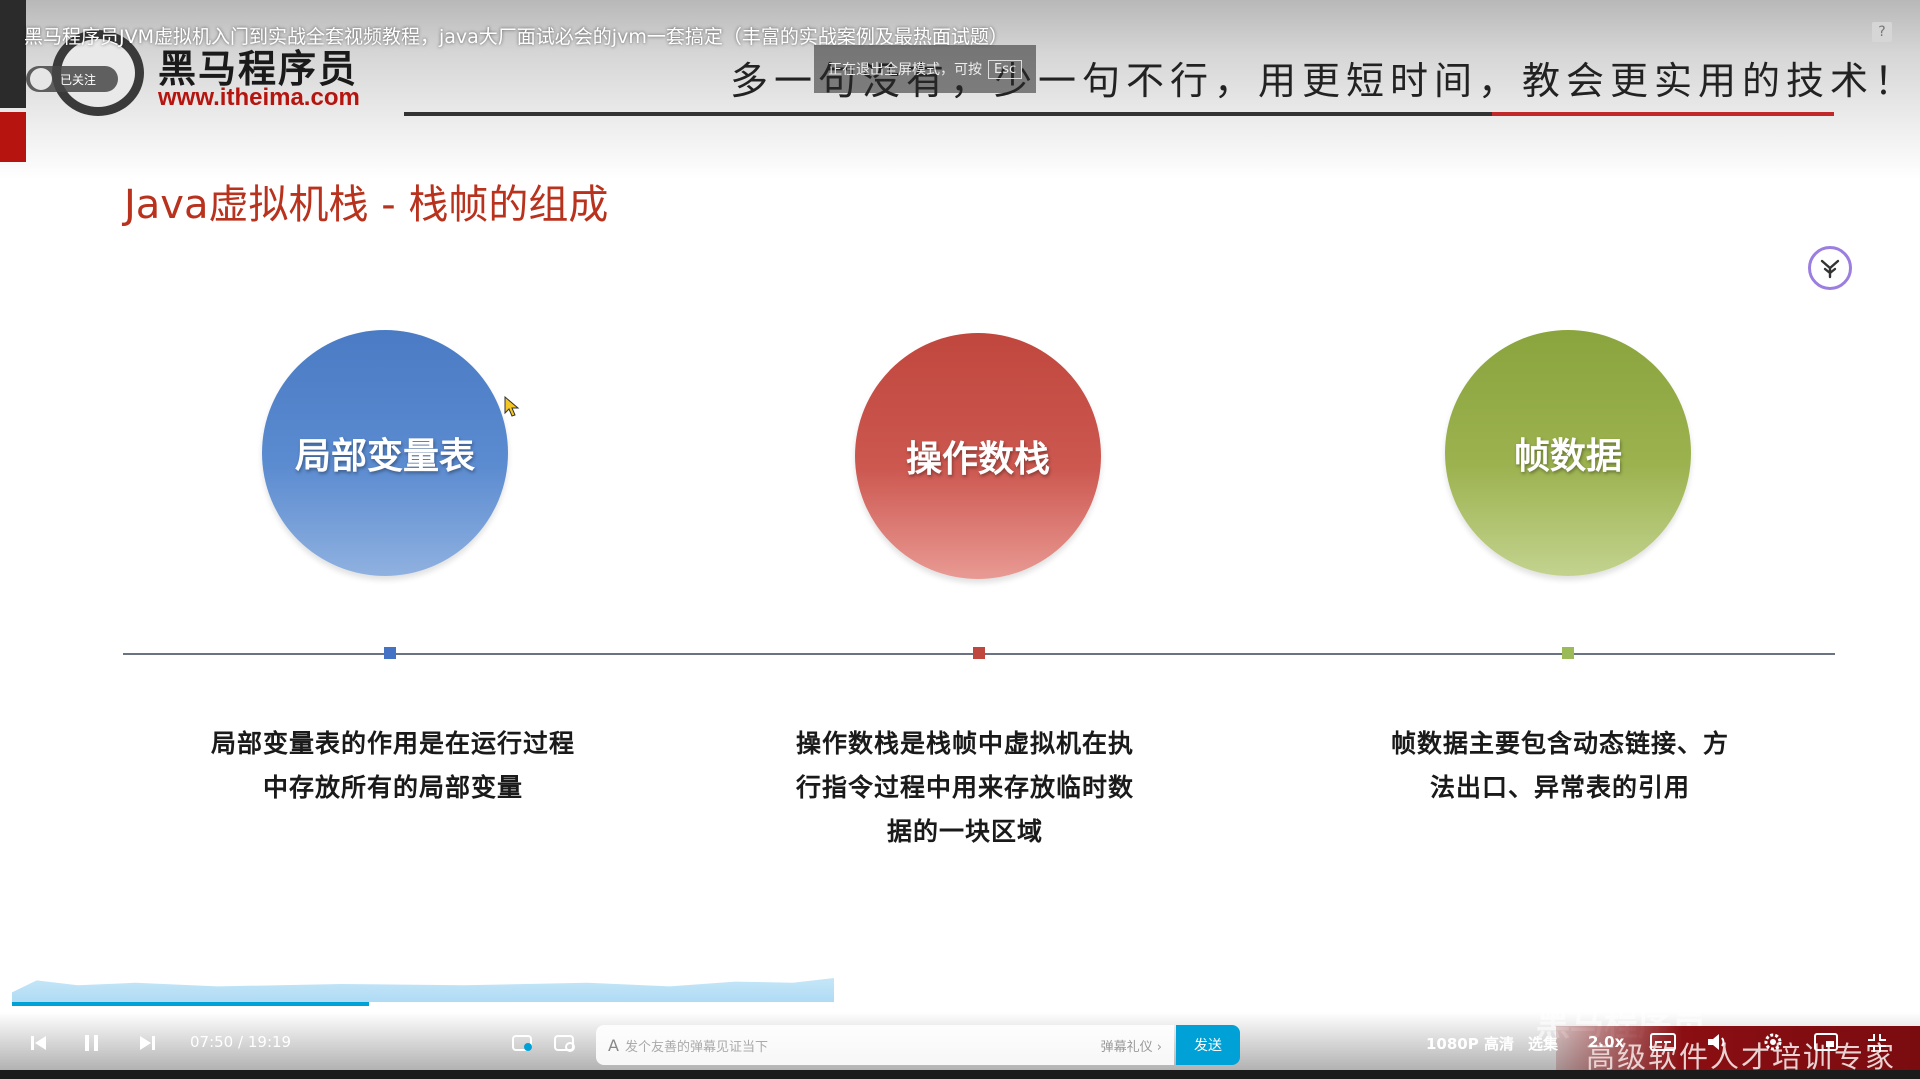 Image resolution: width=1920 pixels, height=1079 pixels. I want to click on current-time: 07:50, so click(212, 1042).